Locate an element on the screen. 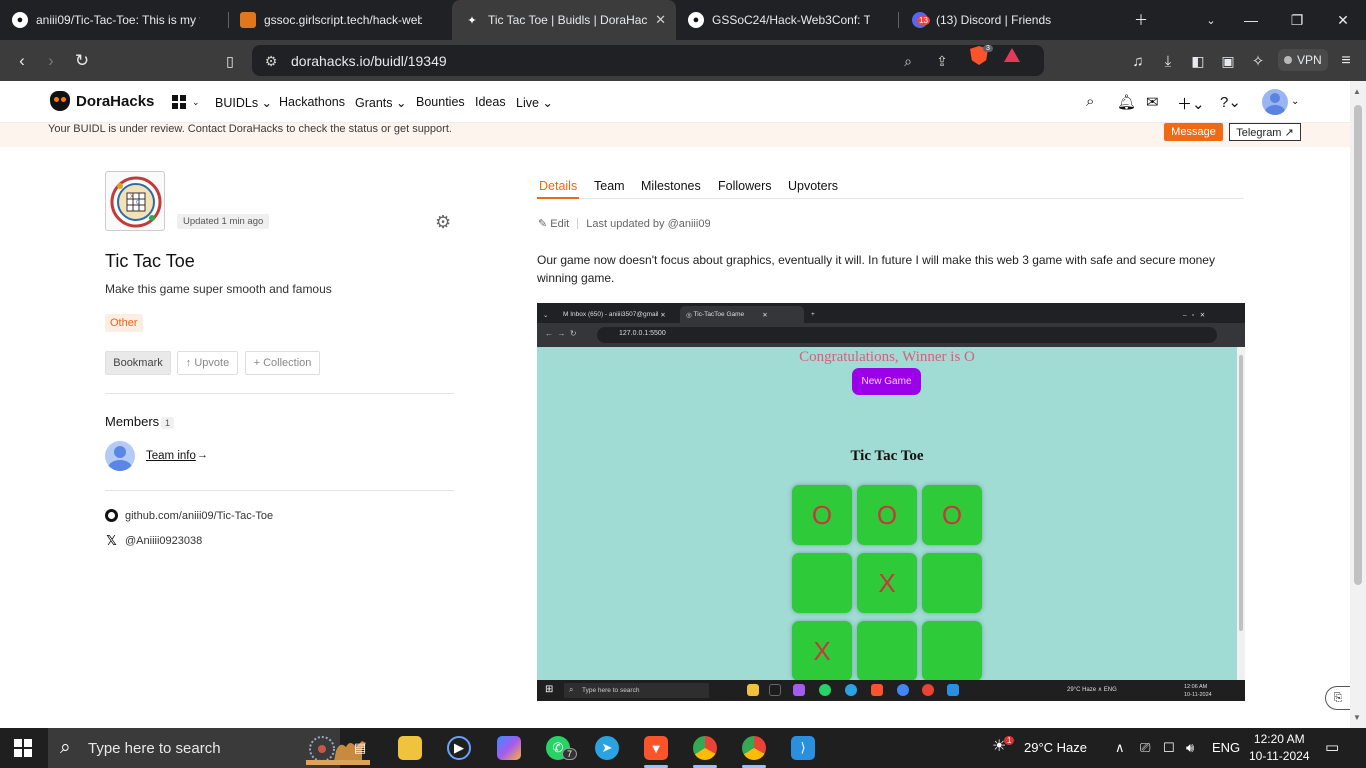 The height and width of the screenshot is (768, 1366). scroll-up-icon: ▲ is located at coordinates (1357, 91).